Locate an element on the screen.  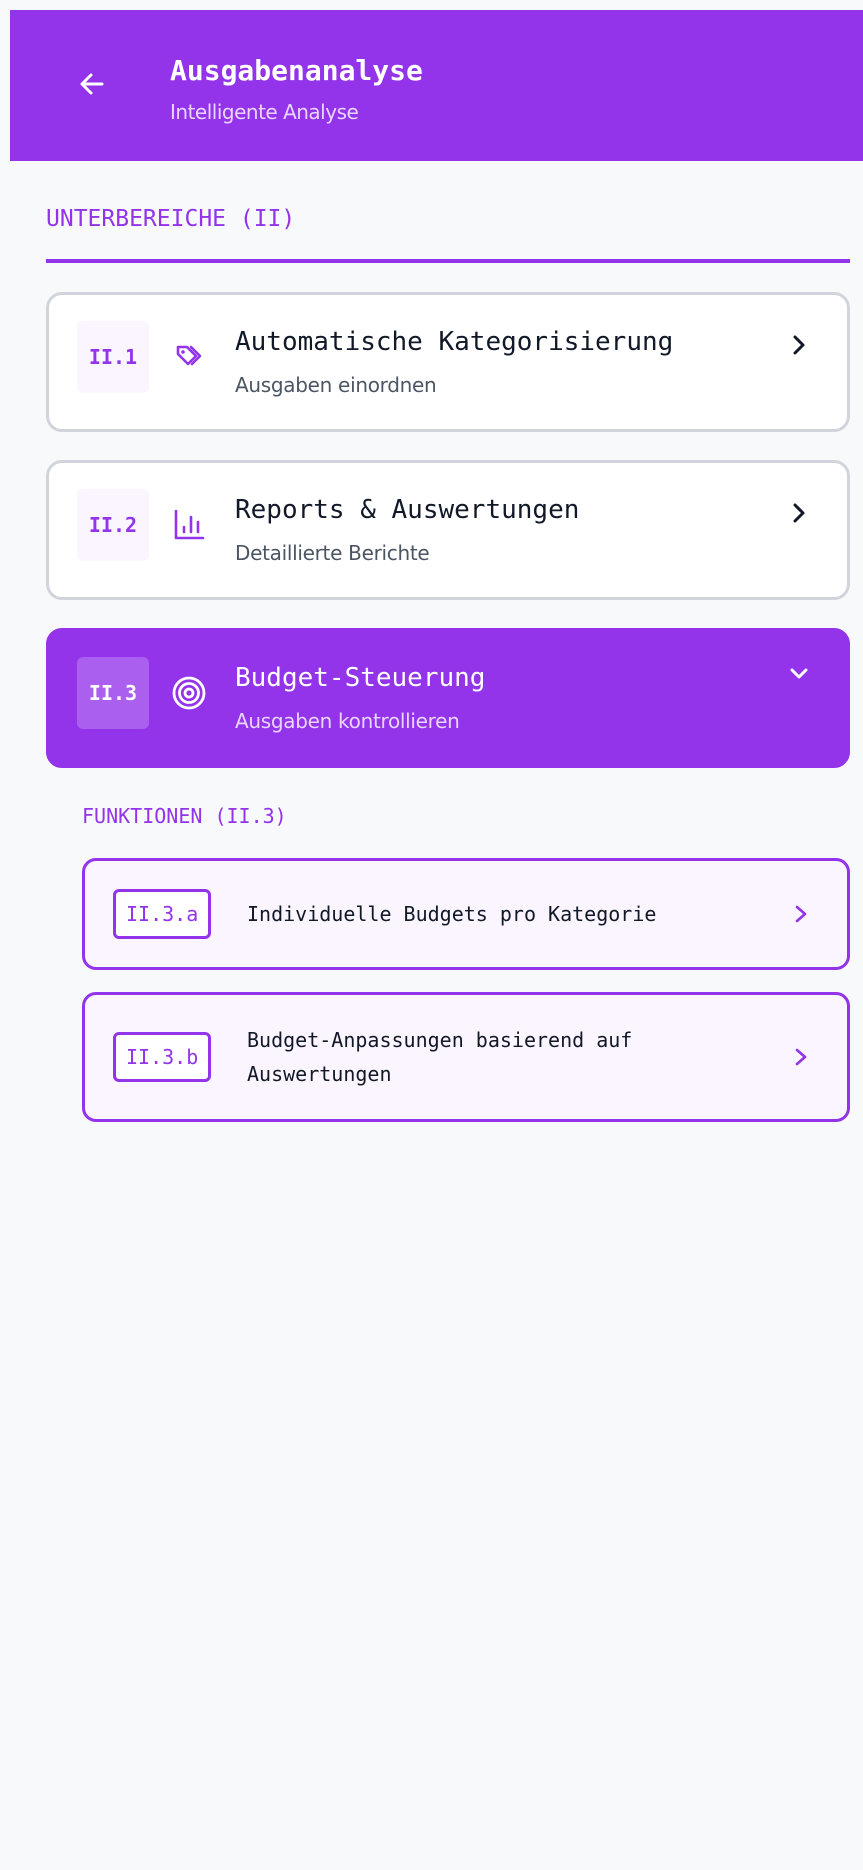
functions-label: FUNKTIONEN (II.3) is located at coordinates (184, 816).